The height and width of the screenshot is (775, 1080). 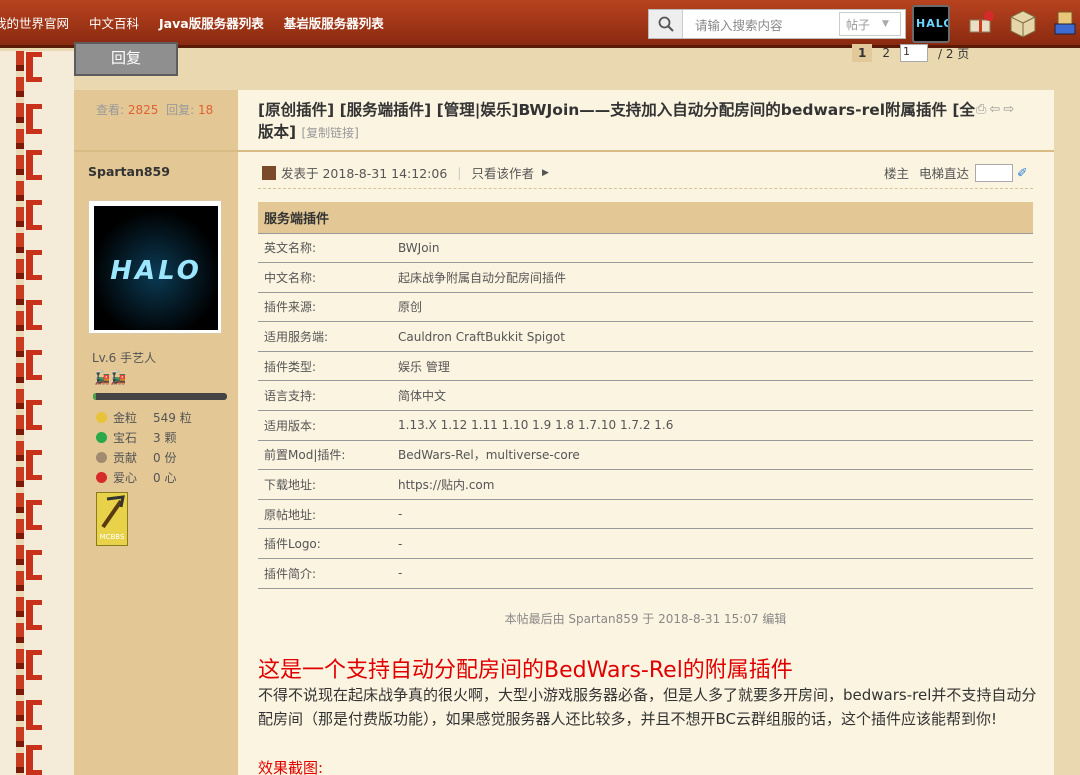 What do you see at coordinates (982, 109) in the screenshot?
I see `print-icon: ⎙` at bounding box center [982, 109].